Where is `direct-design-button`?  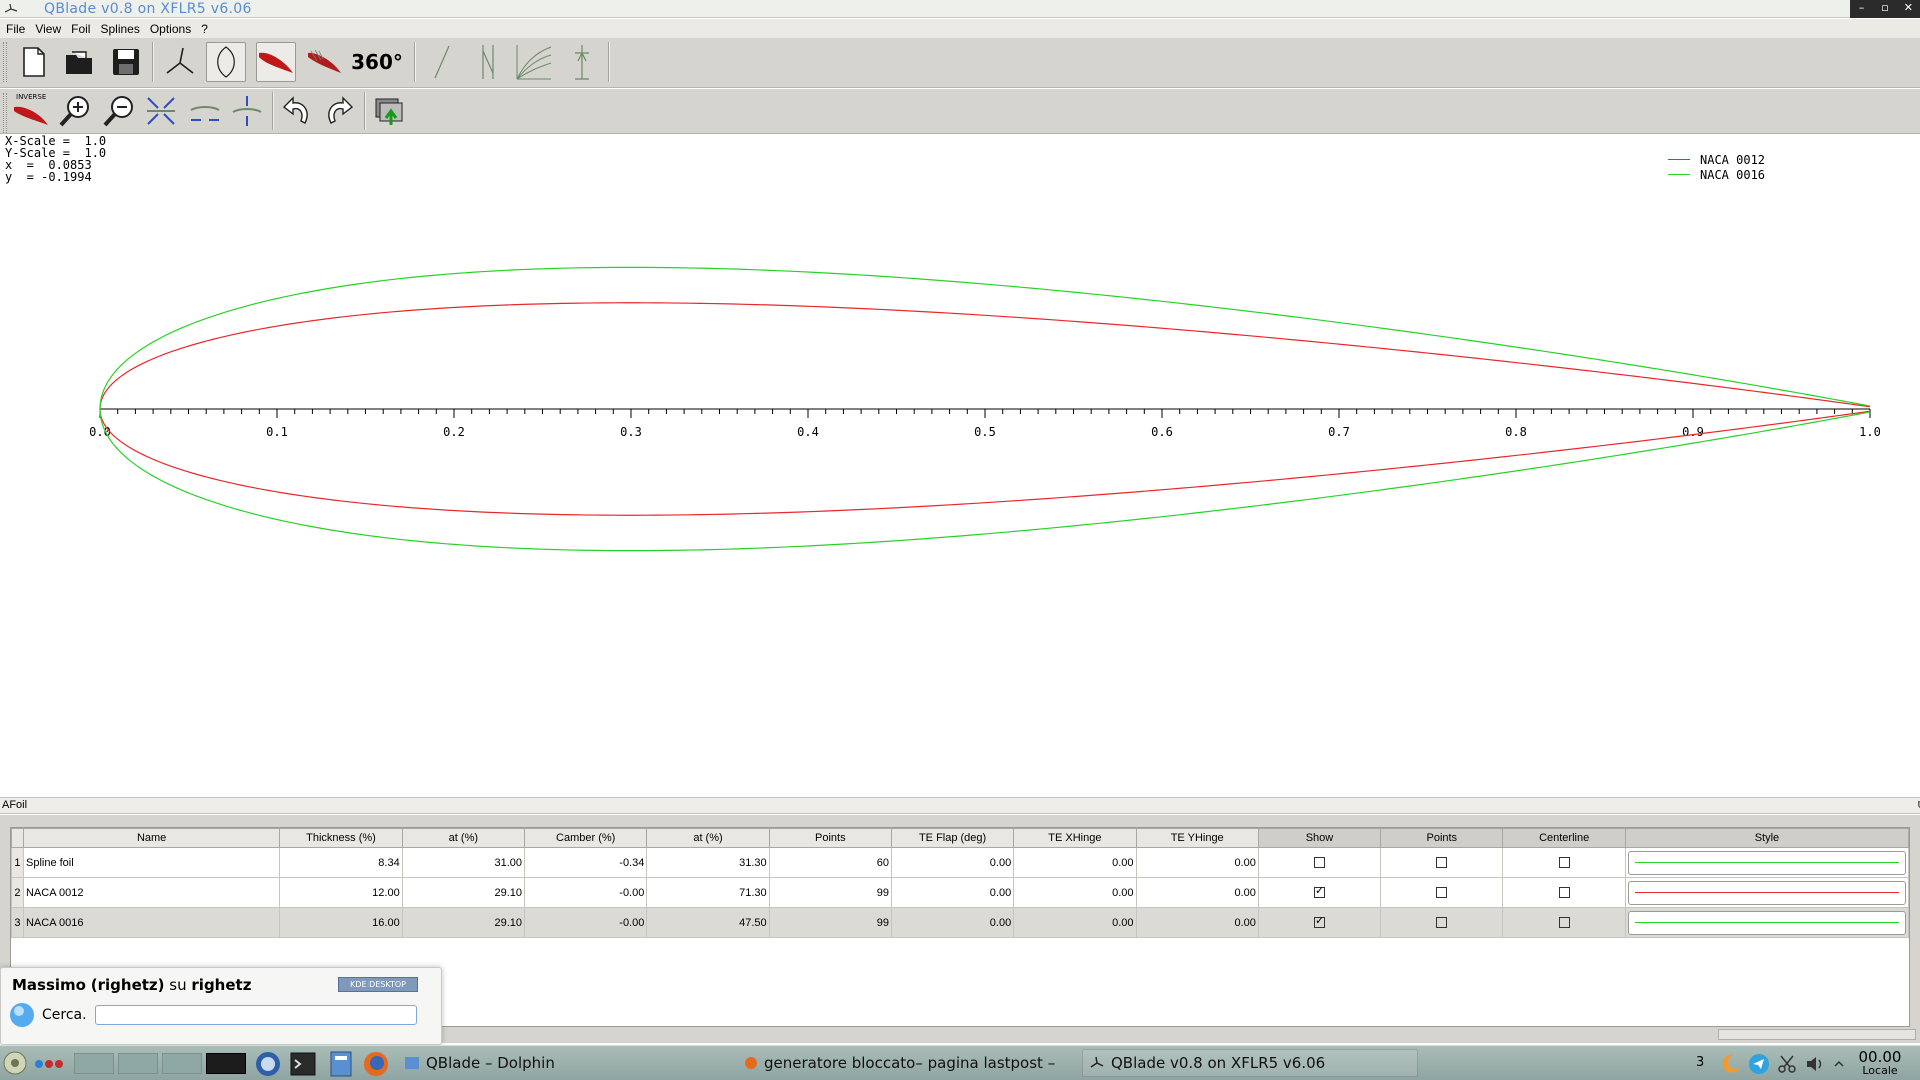
direct-design-button is located at coordinates (324, 62).